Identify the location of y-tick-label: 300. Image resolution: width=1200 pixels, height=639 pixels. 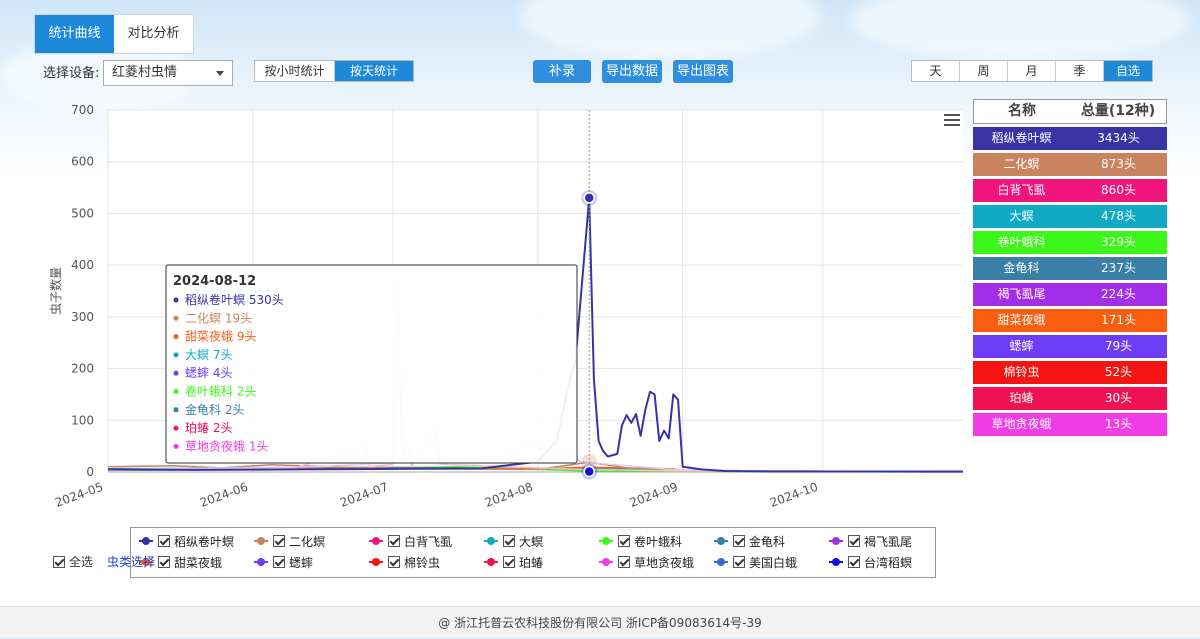
(82, 317).